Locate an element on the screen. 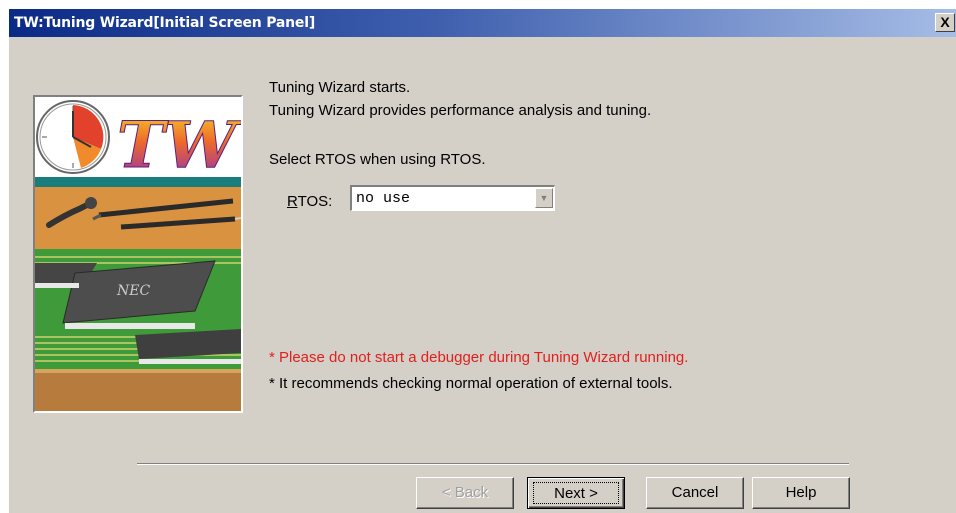 The image size is (956, 513). banner-illustration: TW NEC is located at coordinates (138, 254).